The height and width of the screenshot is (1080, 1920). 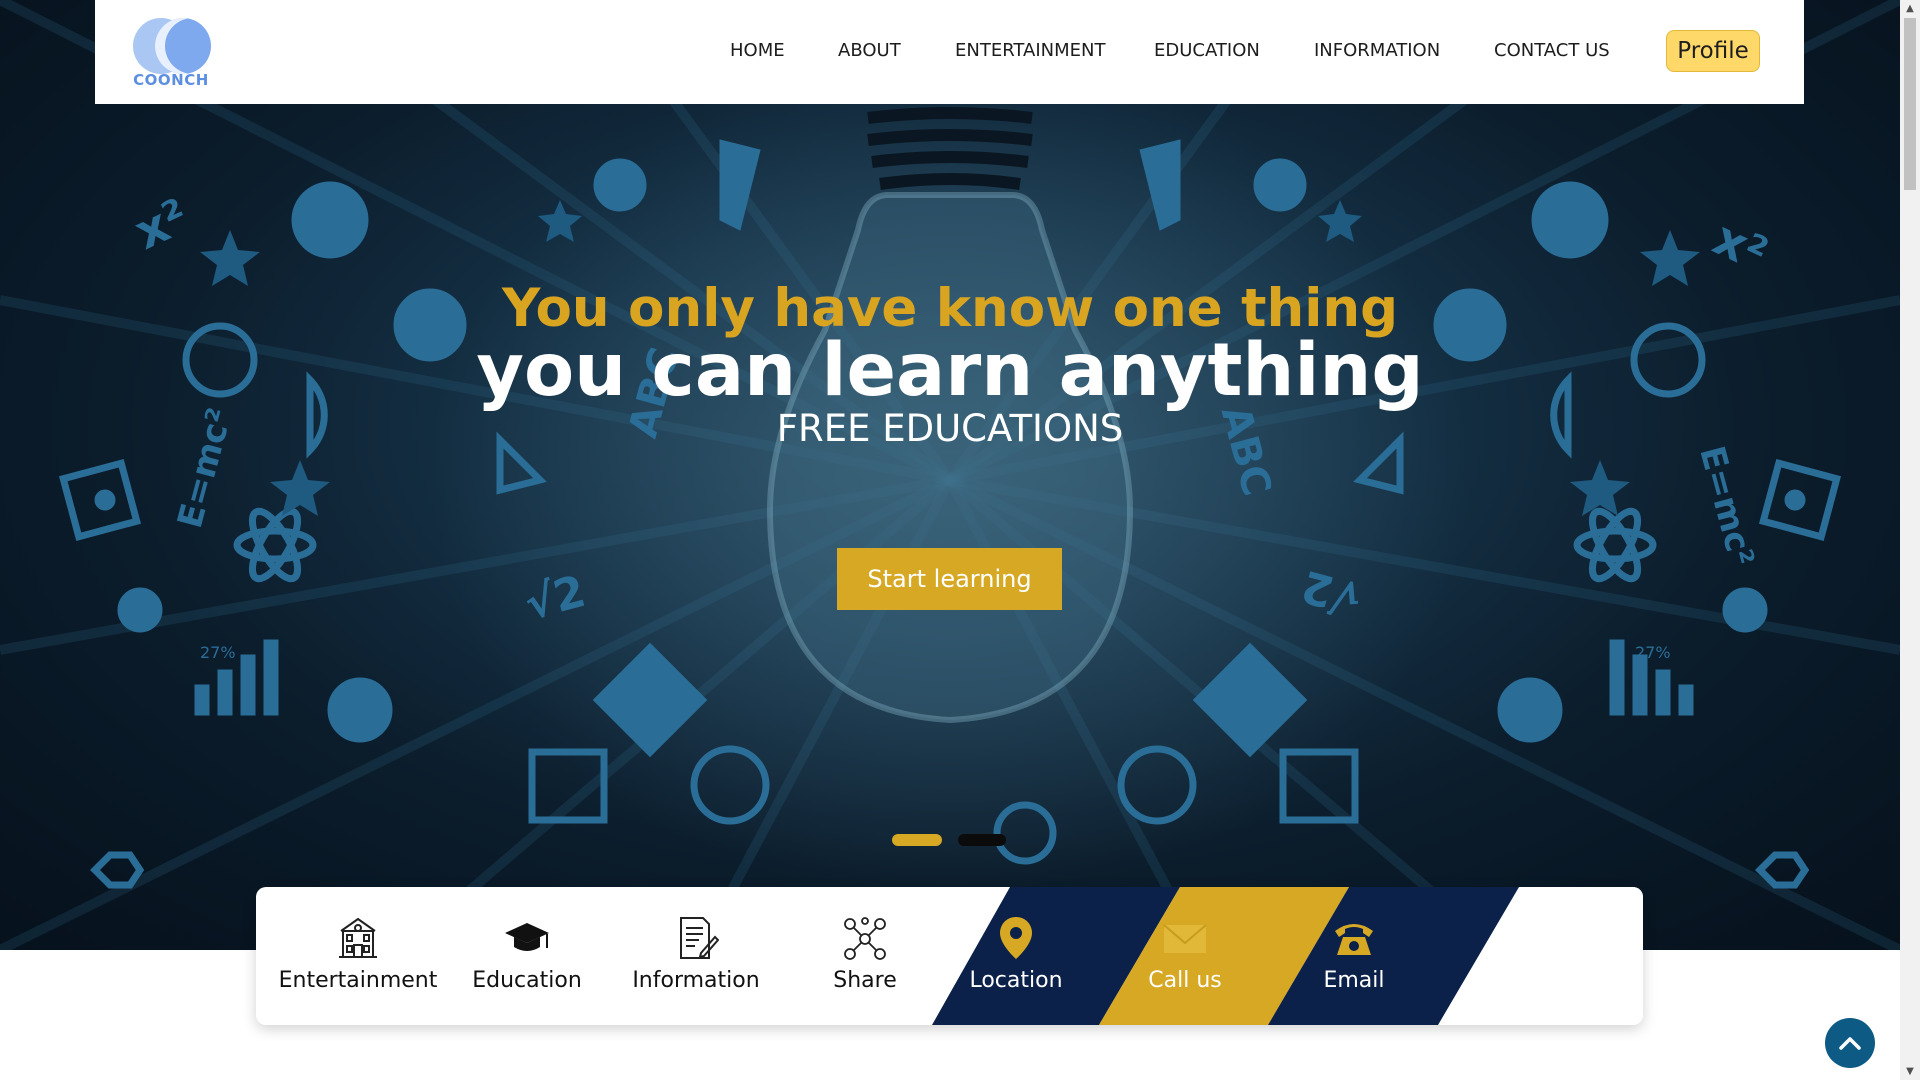 I want to click on feature-location: Location, so click(x=1016, y=956).